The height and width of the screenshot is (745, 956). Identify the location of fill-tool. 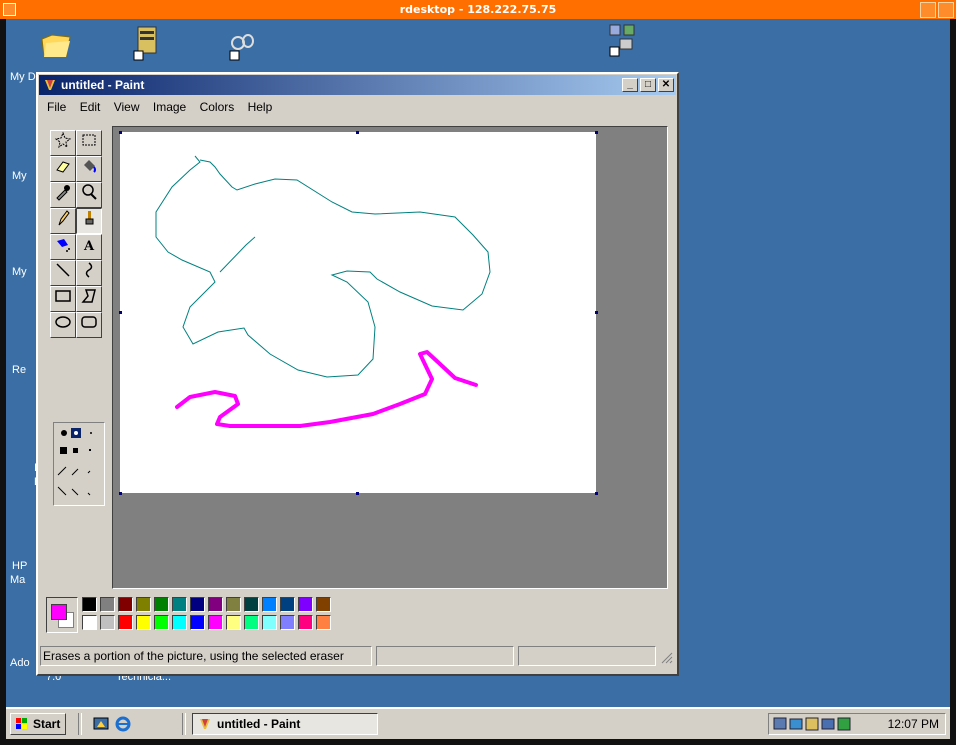
(89, 169).